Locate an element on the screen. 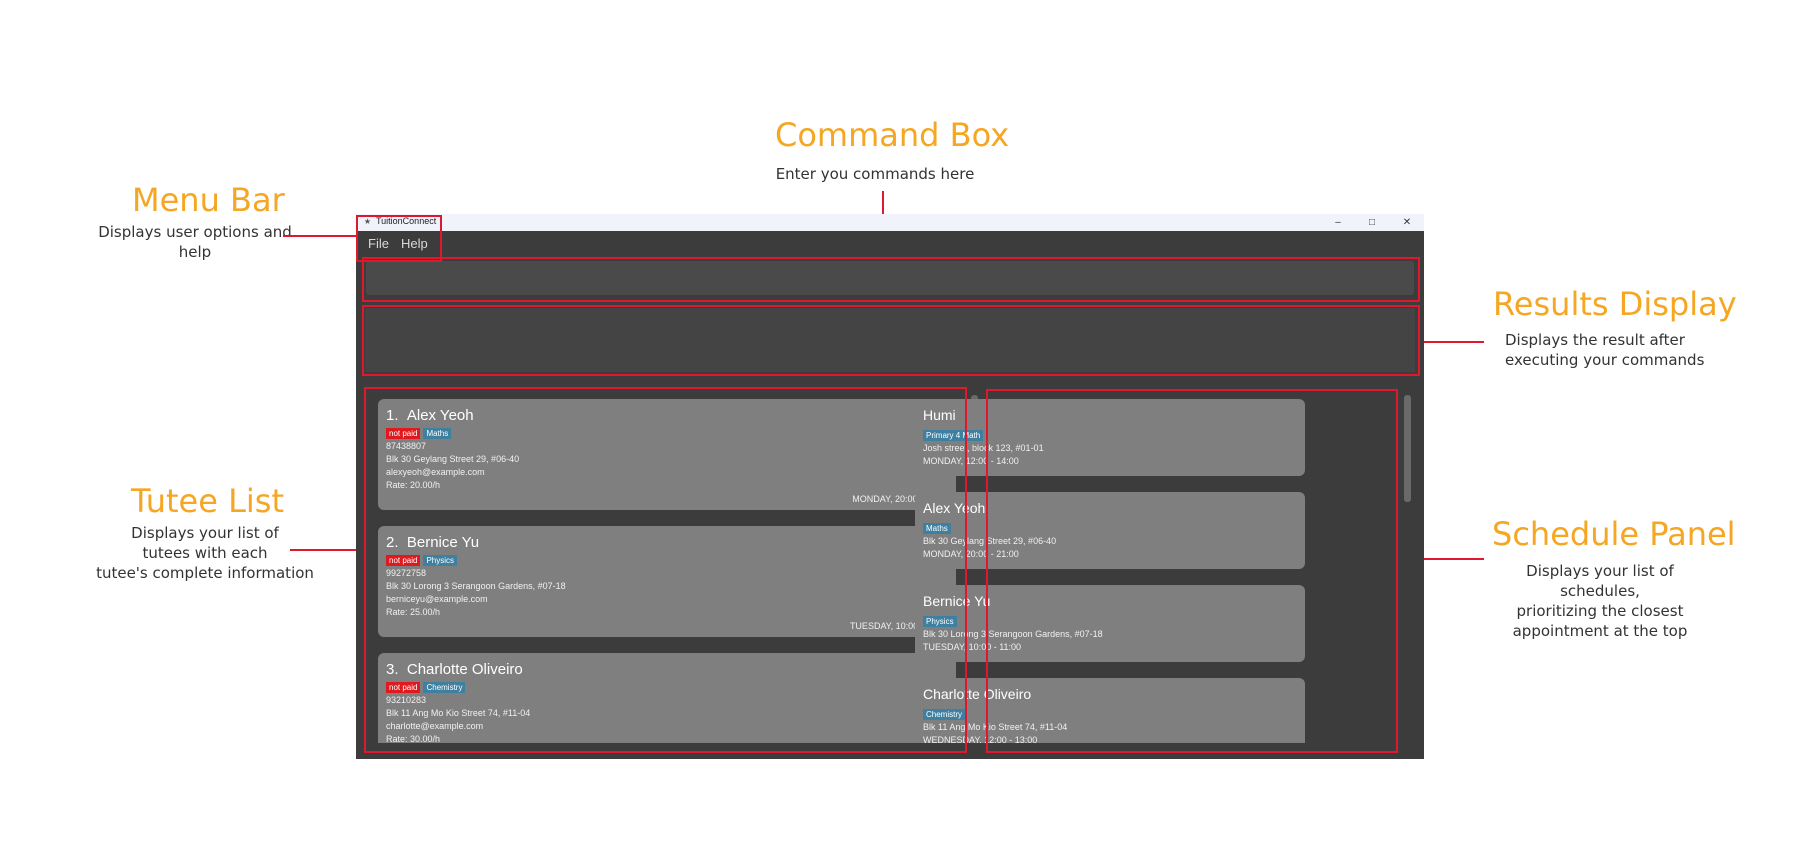  results-display-annotation-title: Results Display is located at coordinates (1615, 304).